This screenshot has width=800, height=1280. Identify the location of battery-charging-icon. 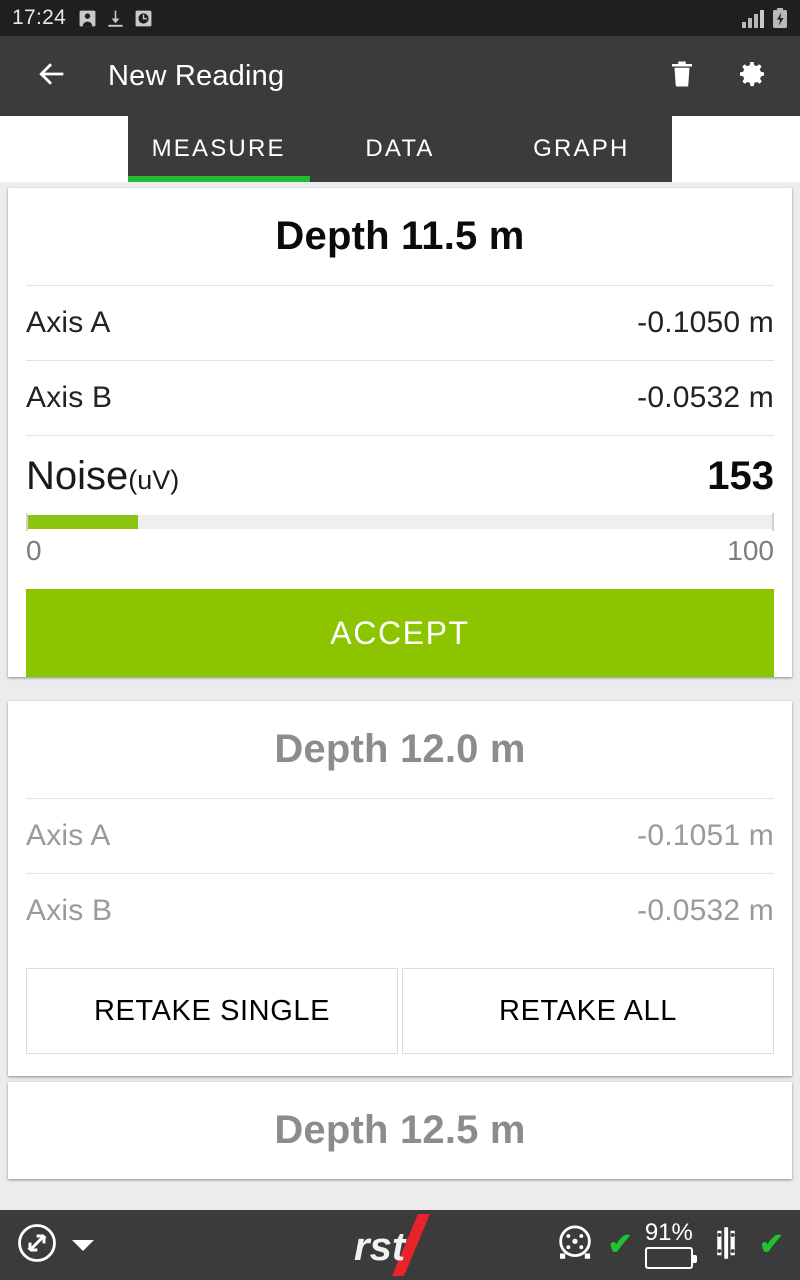
(780, 18).